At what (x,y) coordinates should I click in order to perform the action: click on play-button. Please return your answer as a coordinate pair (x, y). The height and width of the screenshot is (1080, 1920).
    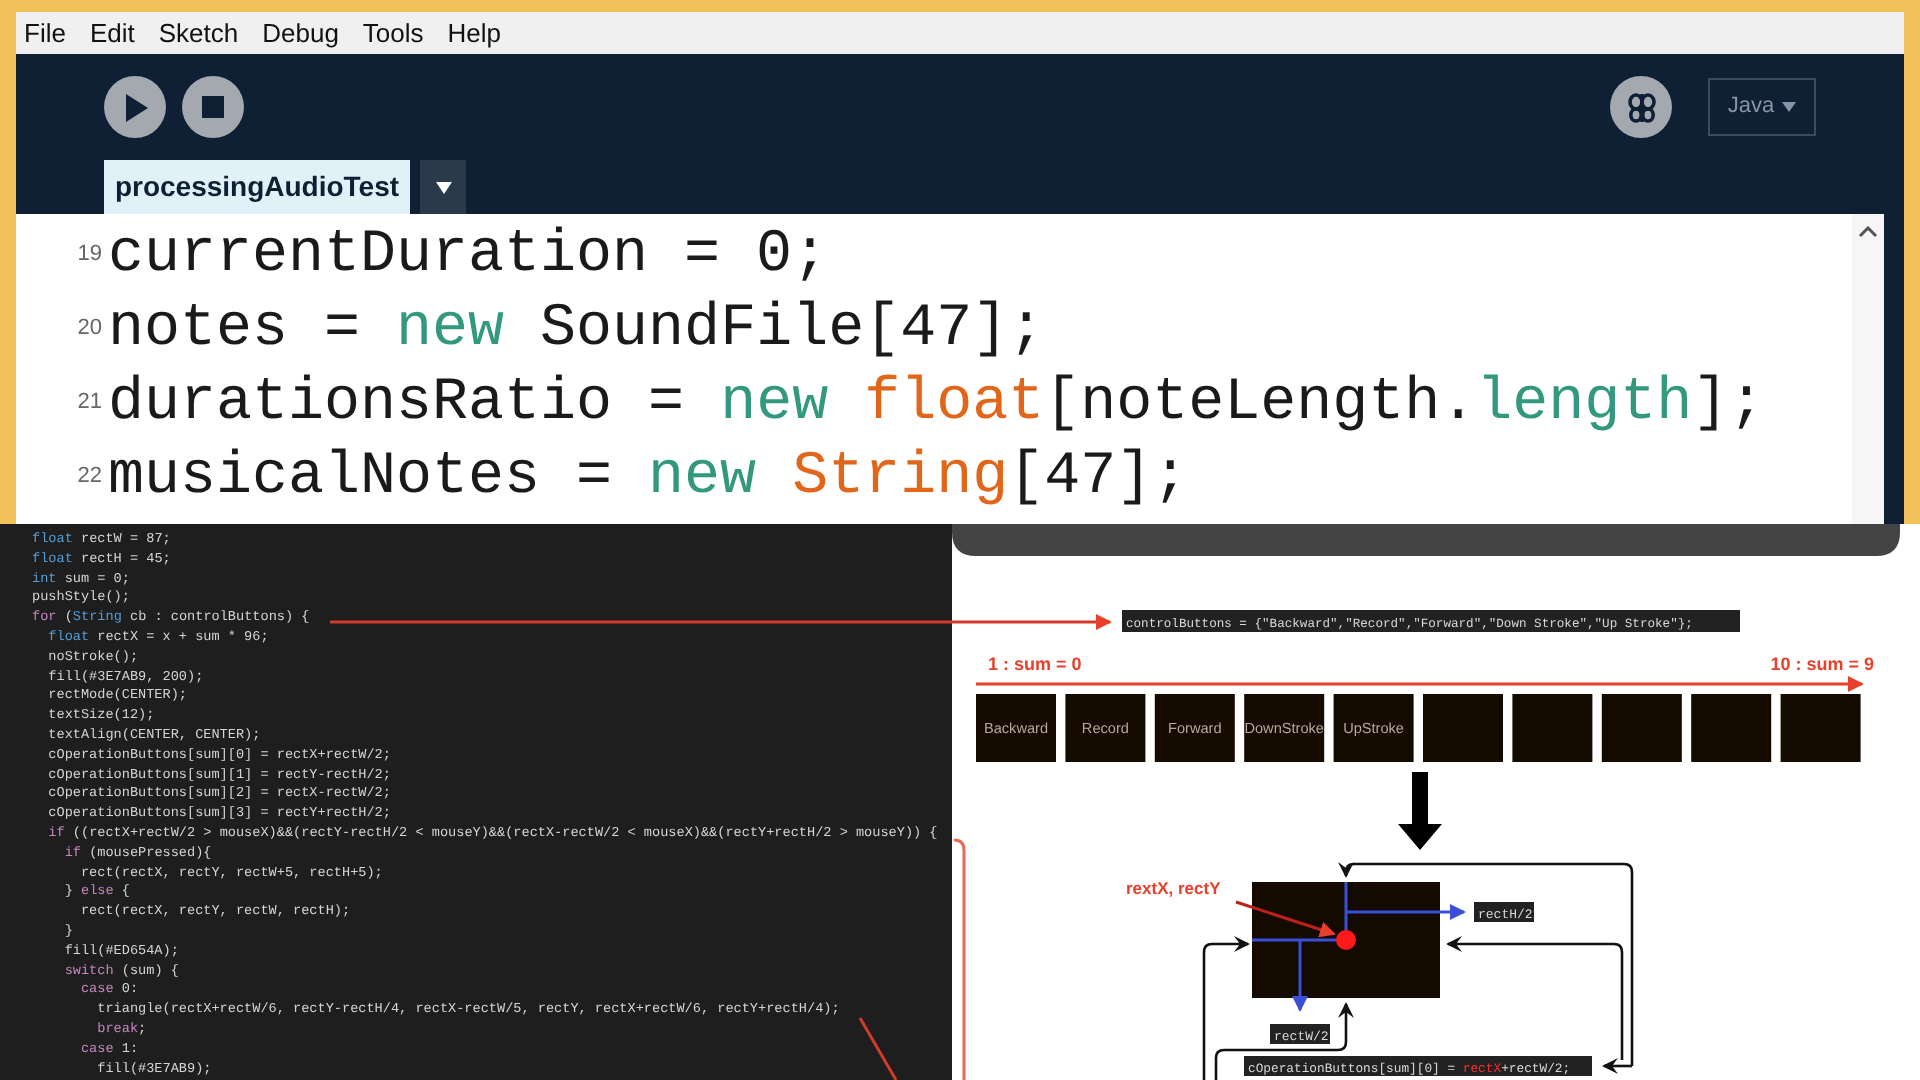
    Looking at the image, I should click on (135, 107).